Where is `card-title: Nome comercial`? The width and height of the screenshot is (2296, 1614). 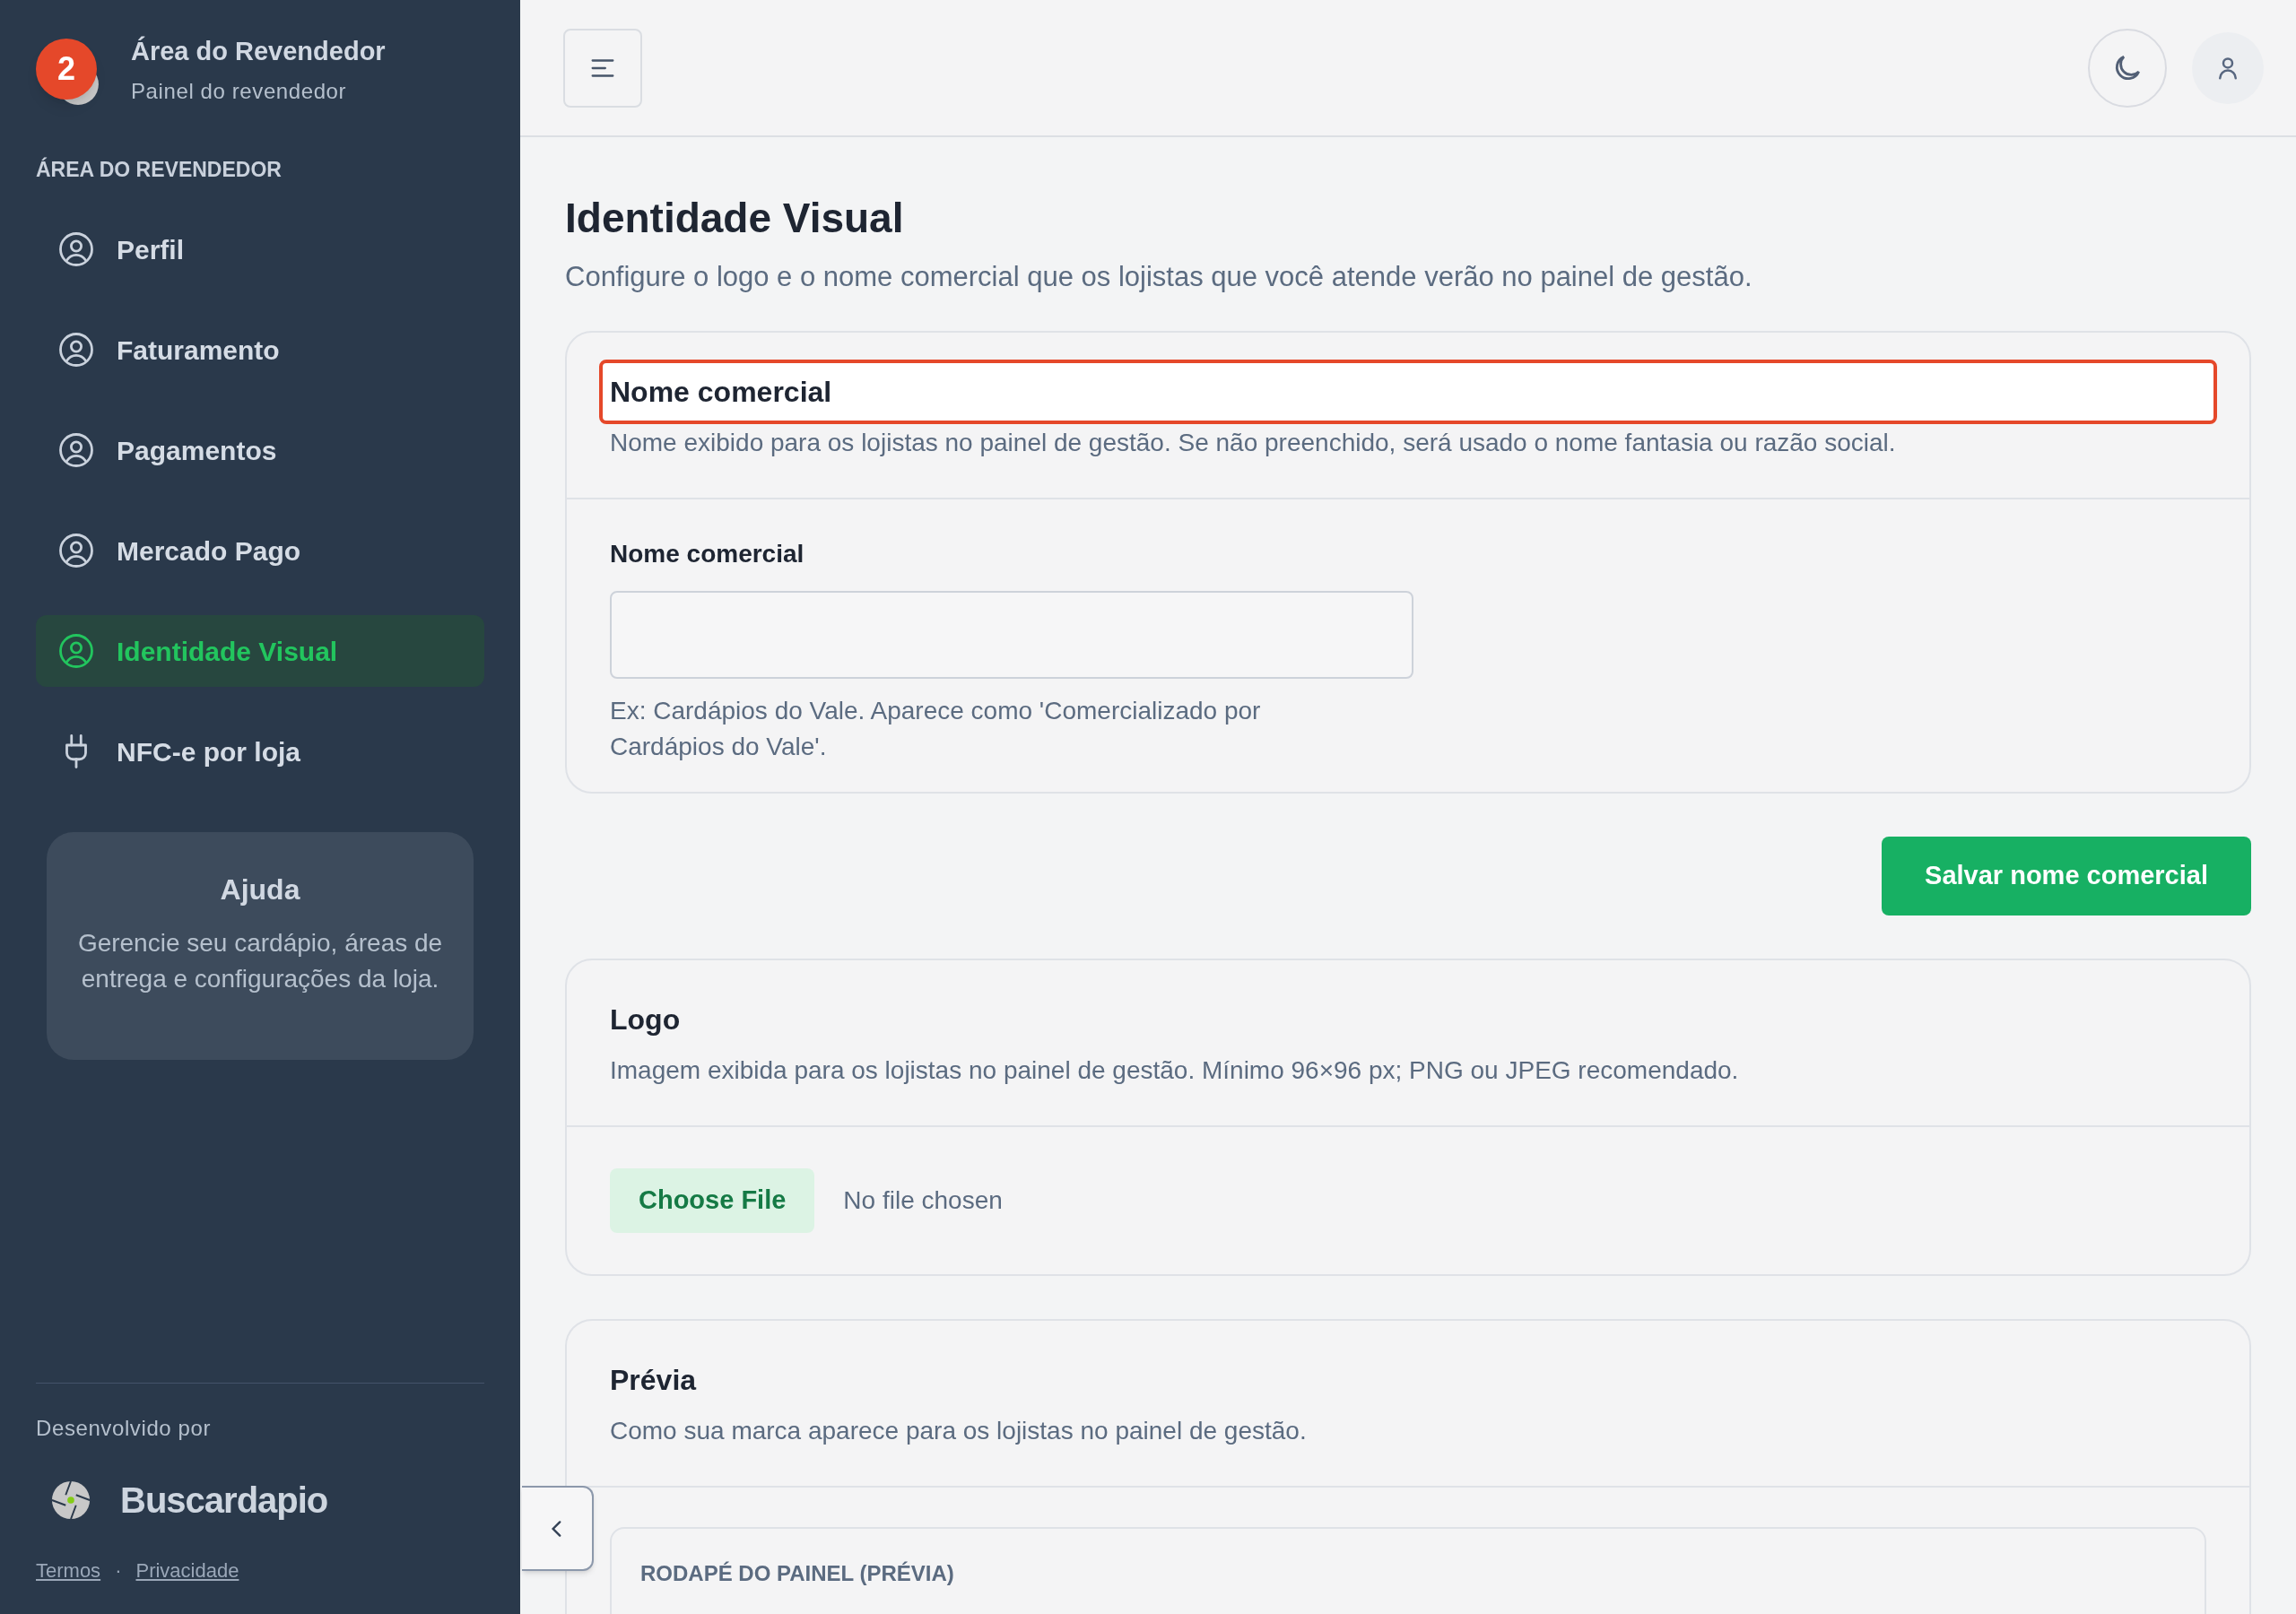
card-title: Nome comercial is located at coordinates (1408, 391).